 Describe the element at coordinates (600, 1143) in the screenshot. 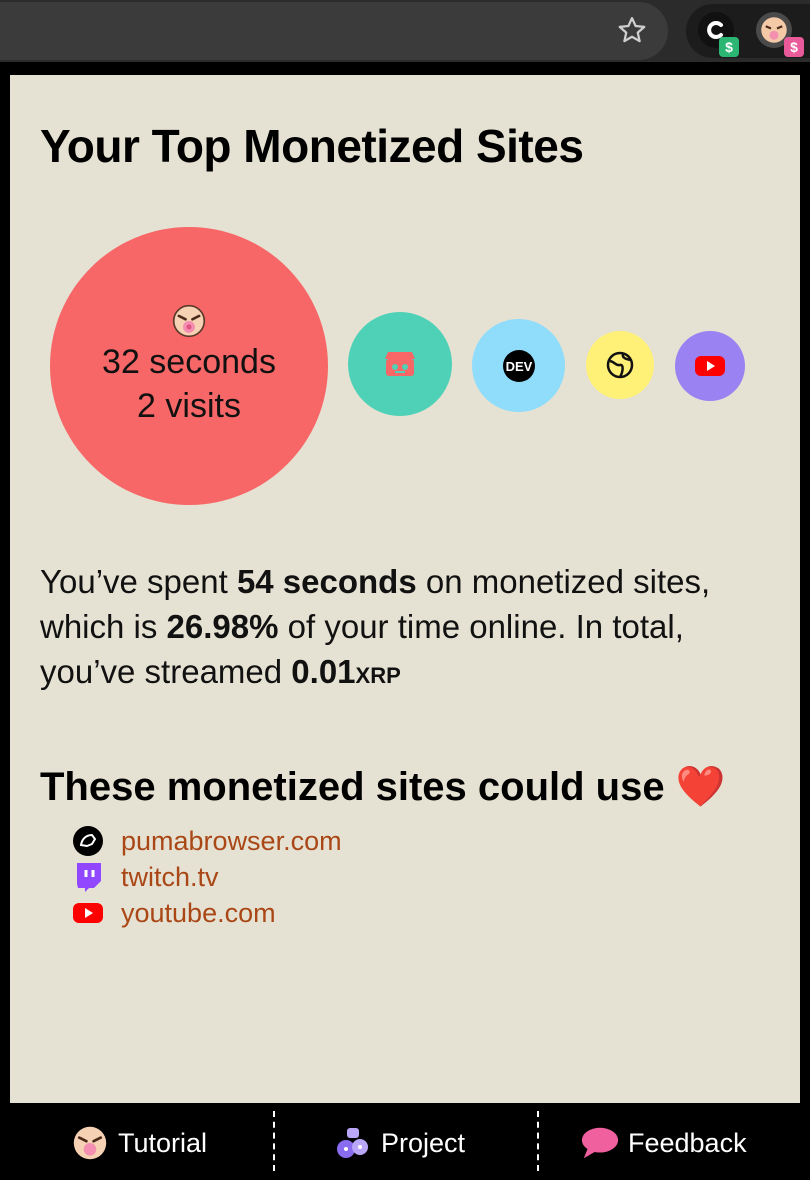

I see `speech-bubble-icon` at that location.